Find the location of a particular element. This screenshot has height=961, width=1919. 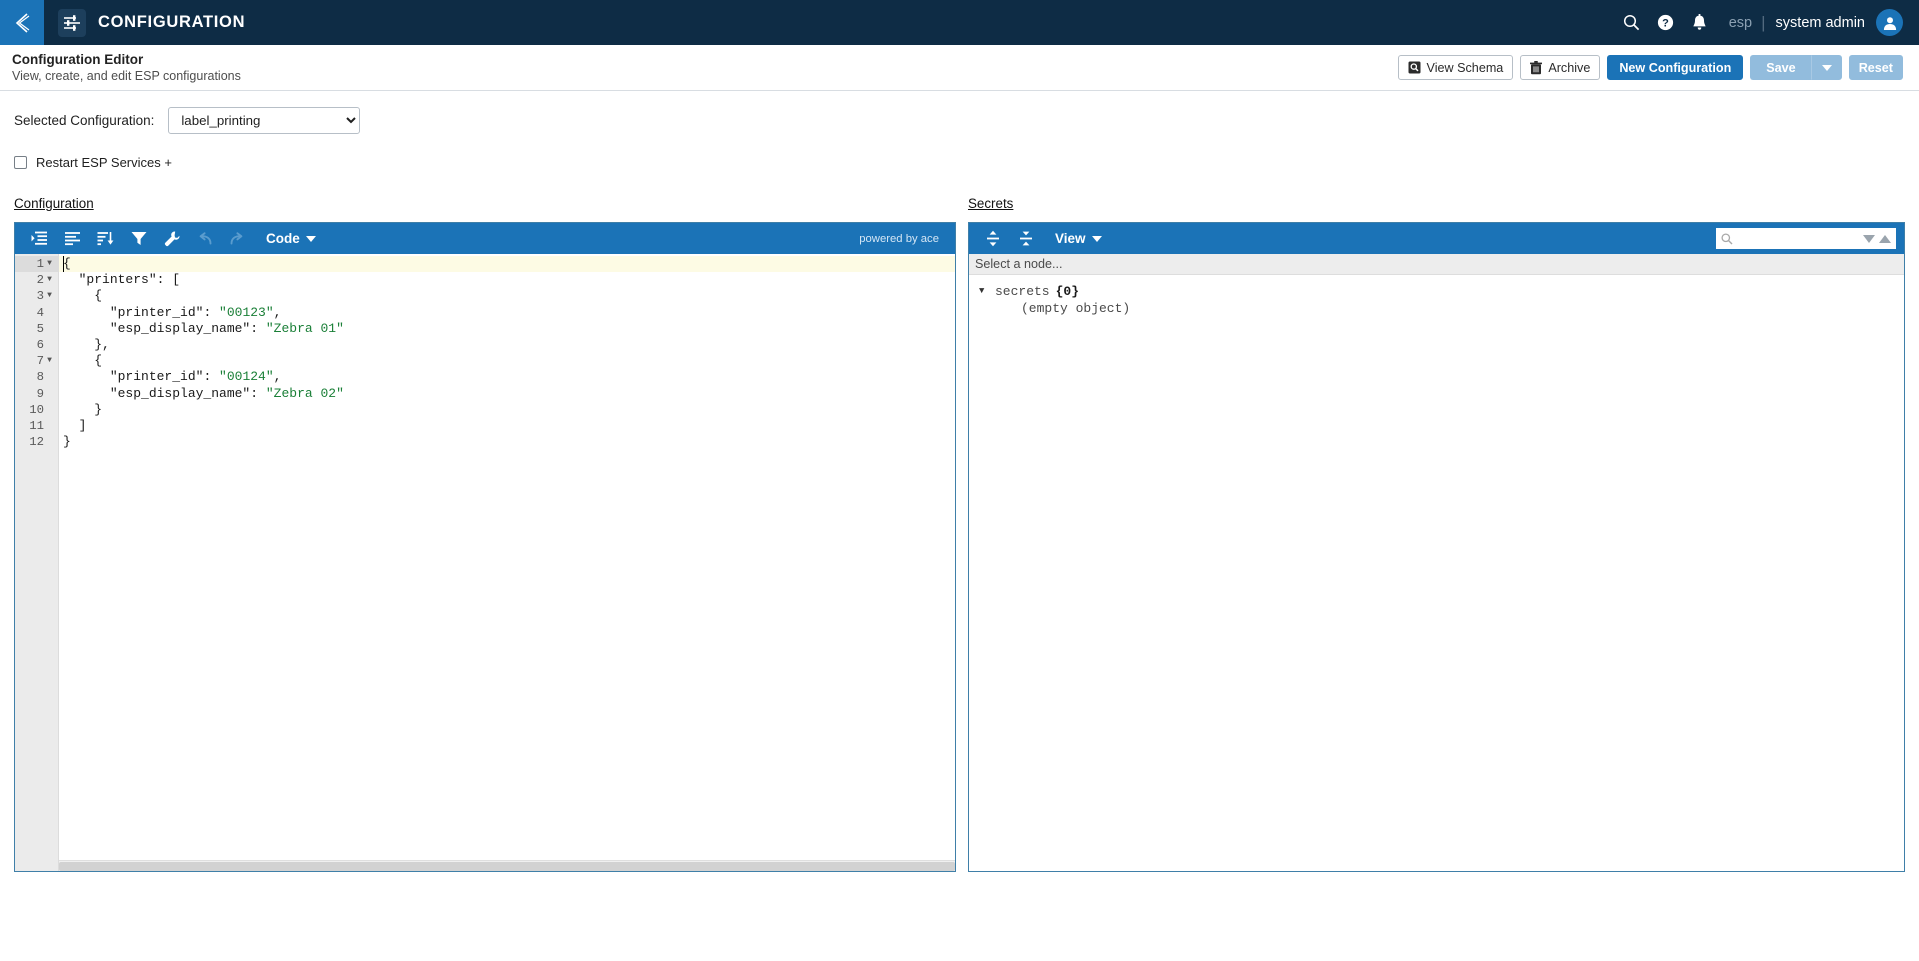

back-button is located at coordinates (22, 22).